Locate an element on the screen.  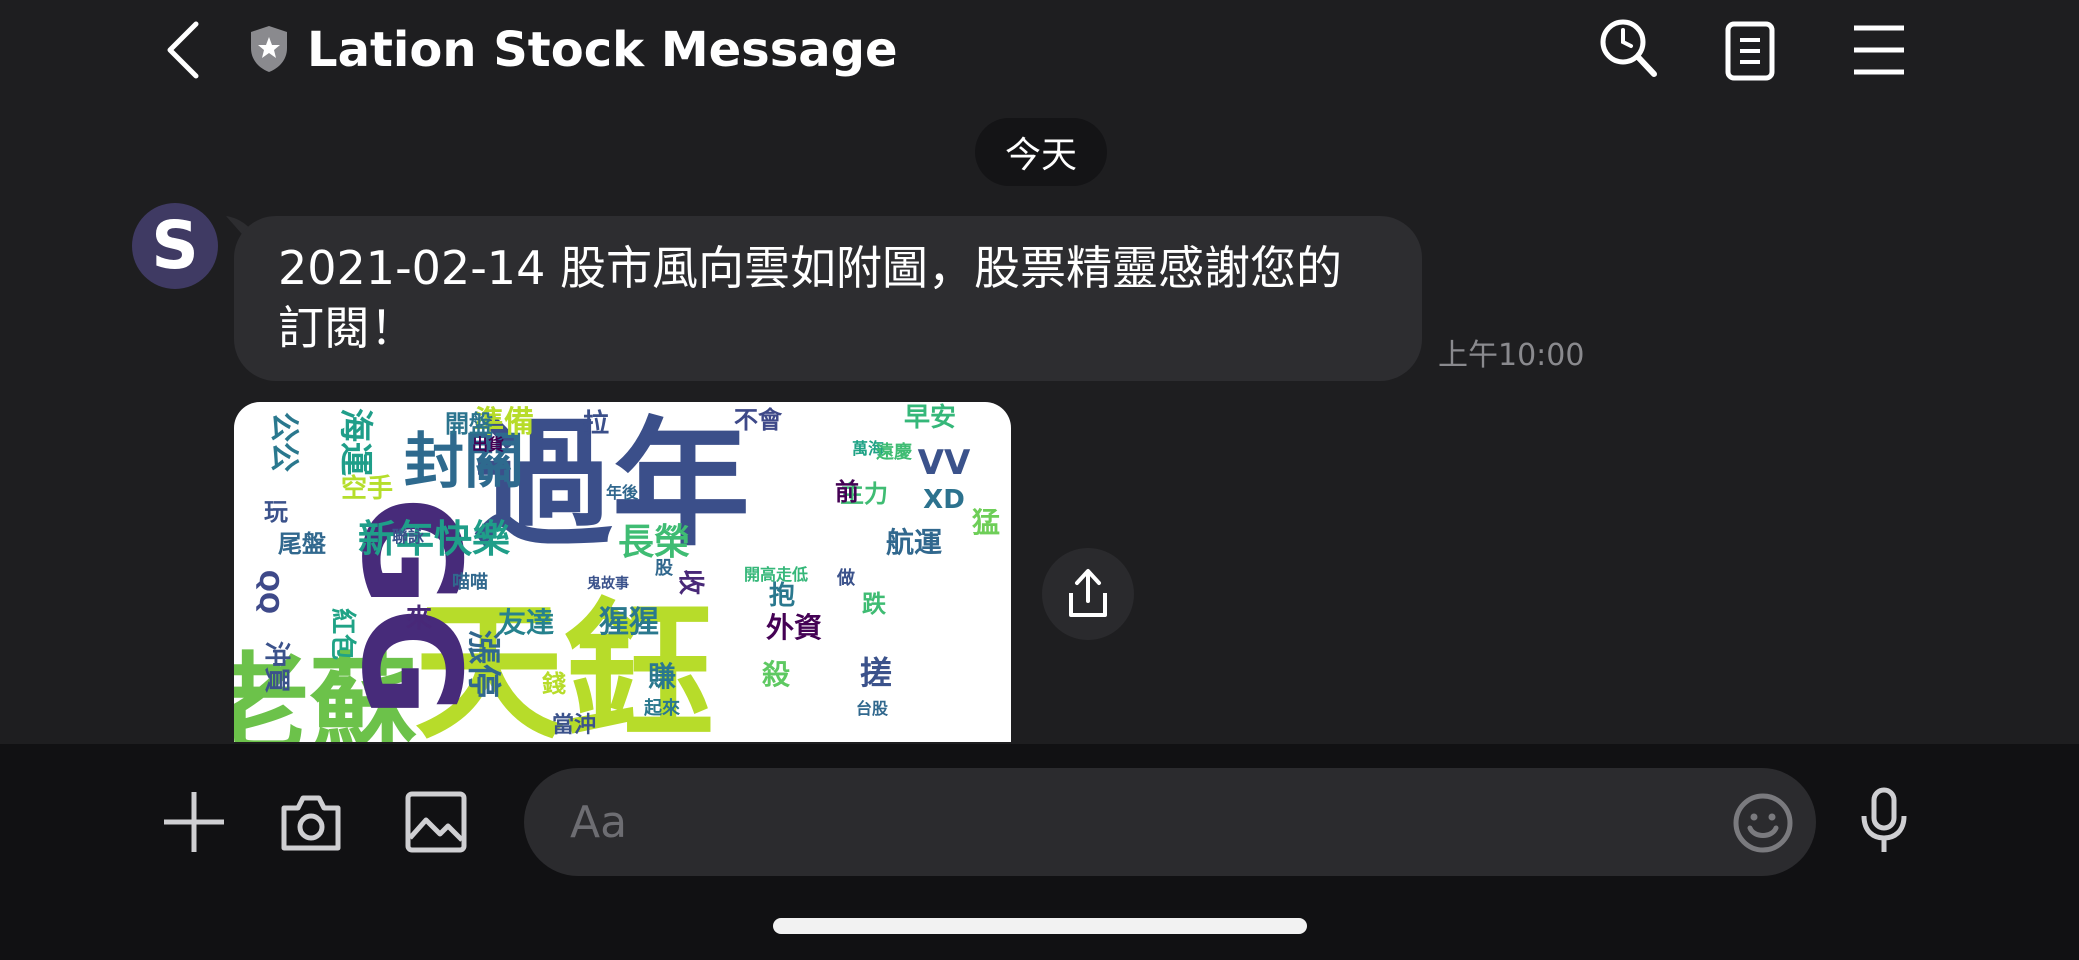
message-bubble: 2021-02-14 股市風向雲如附圖，股票精靈感謝您的訂閱！ is located at coordinates (828, 298).